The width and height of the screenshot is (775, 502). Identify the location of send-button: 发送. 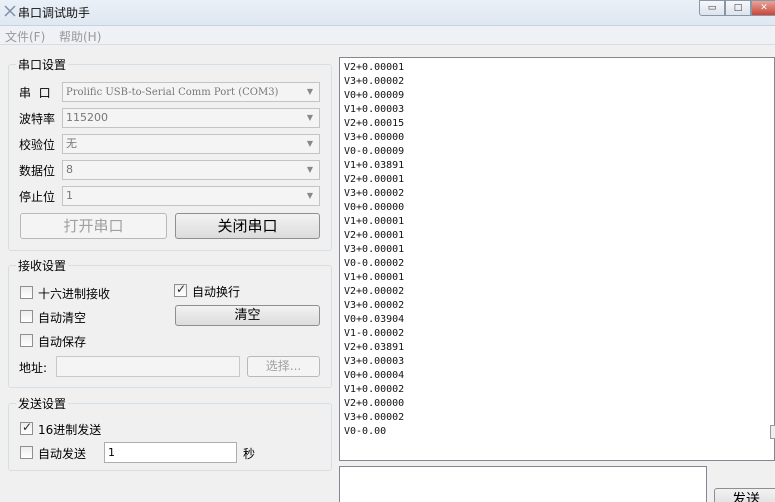
(744, 495).